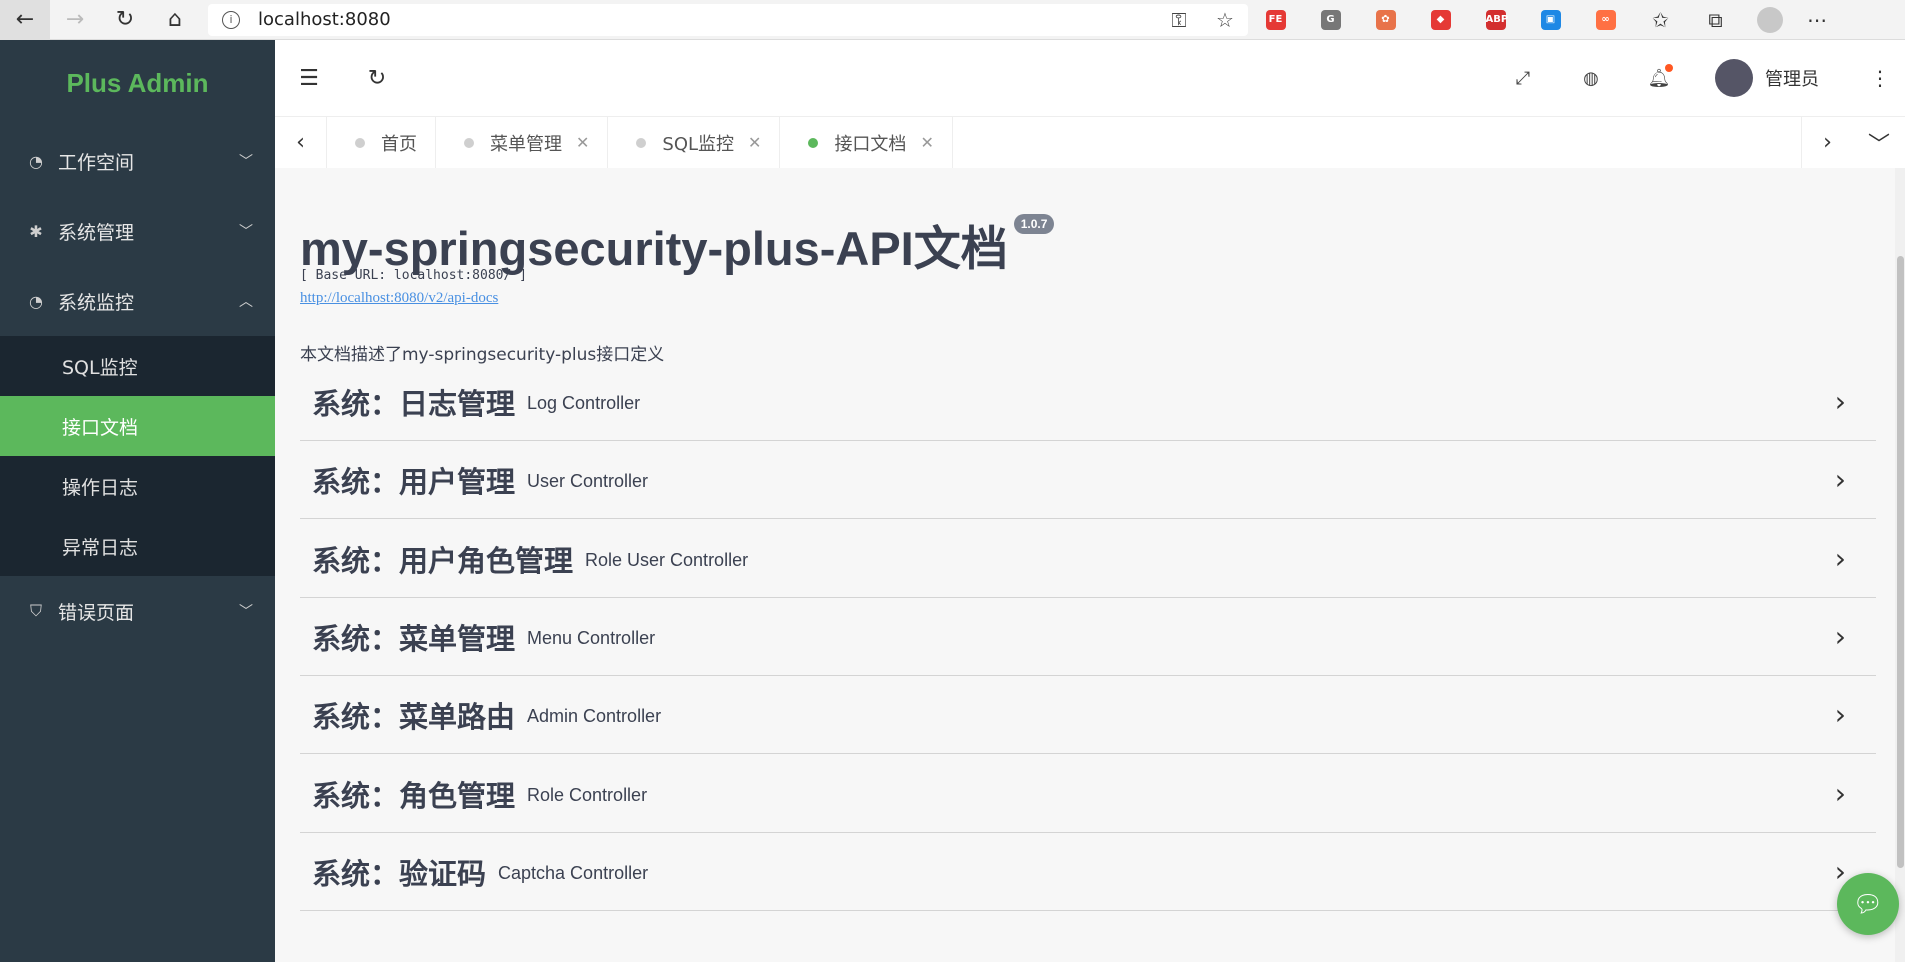 The image size is (1905, 962). I want to click on chat-icon: 💬︎, so click(1868, 904).